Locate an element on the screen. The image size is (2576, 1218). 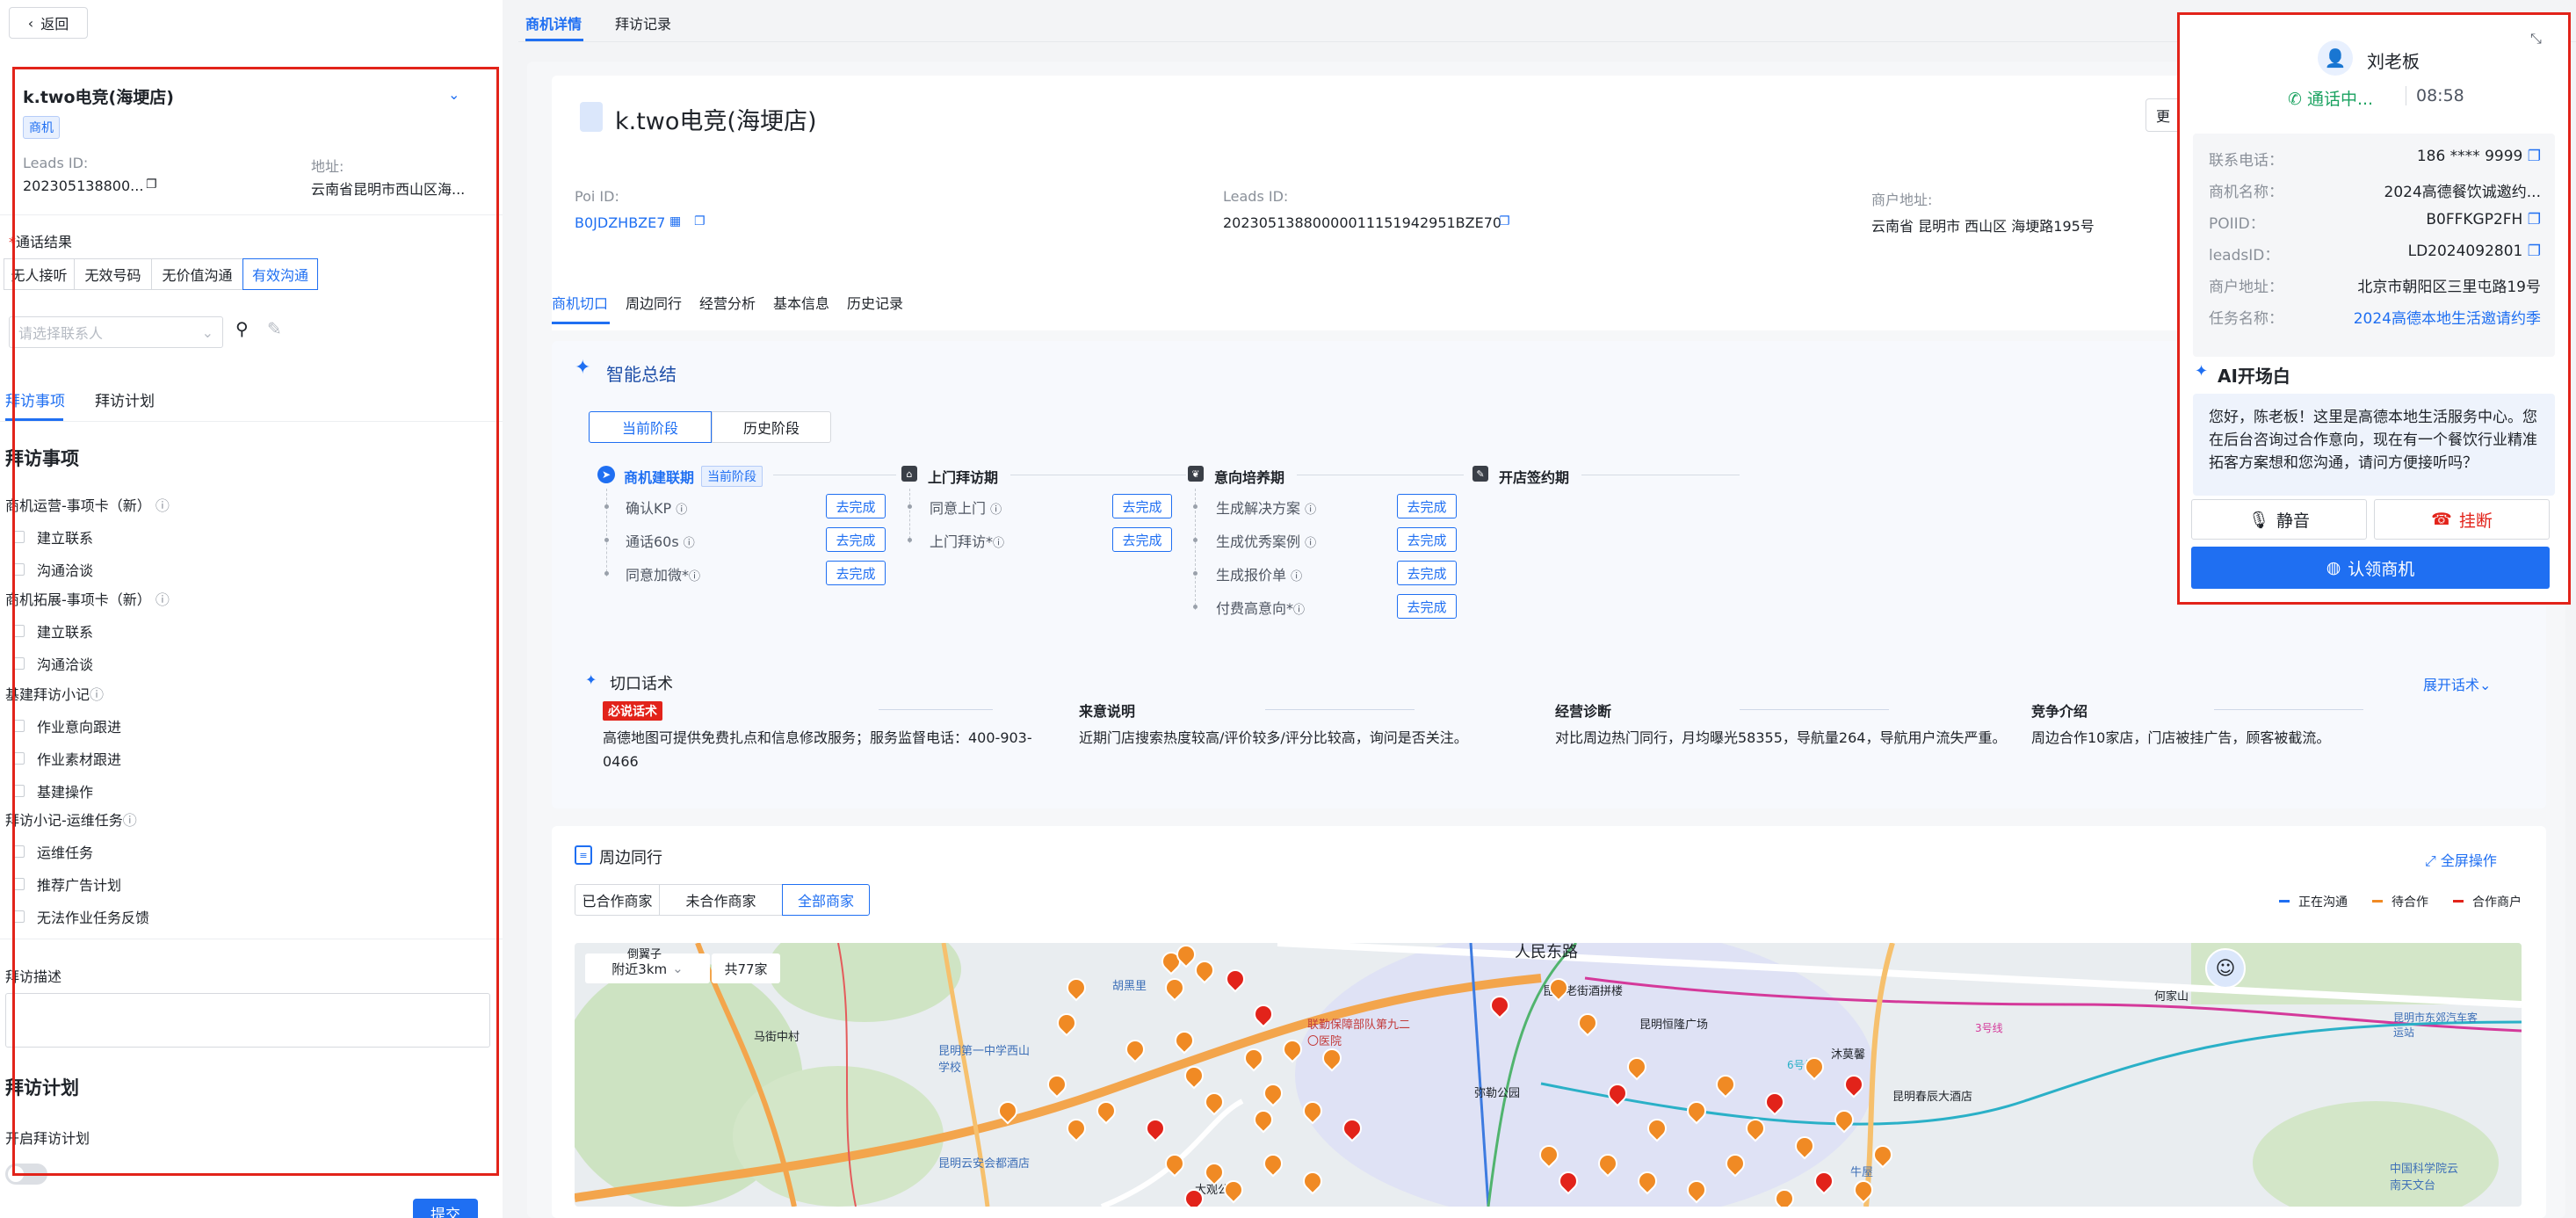
map-label: 何家山 is located at coordinates (2171, 997).